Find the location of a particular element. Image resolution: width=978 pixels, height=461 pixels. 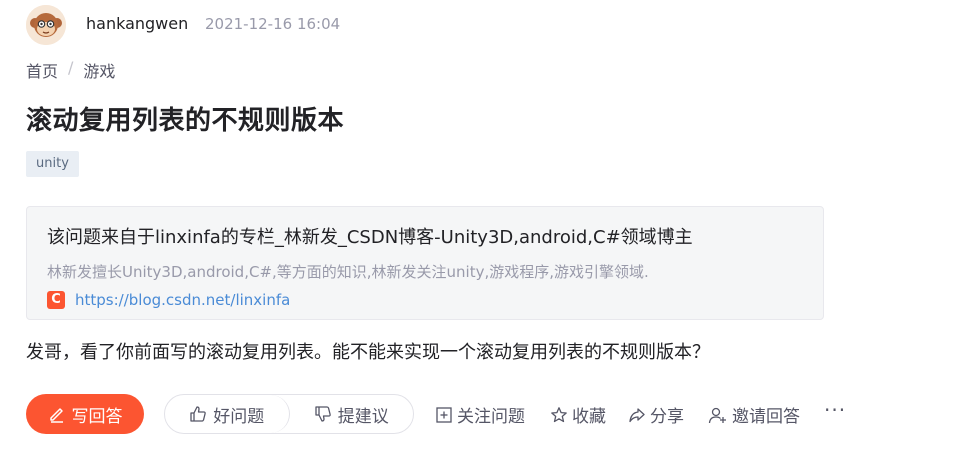

share-button: 分享 is located at coordinates (656, 414).